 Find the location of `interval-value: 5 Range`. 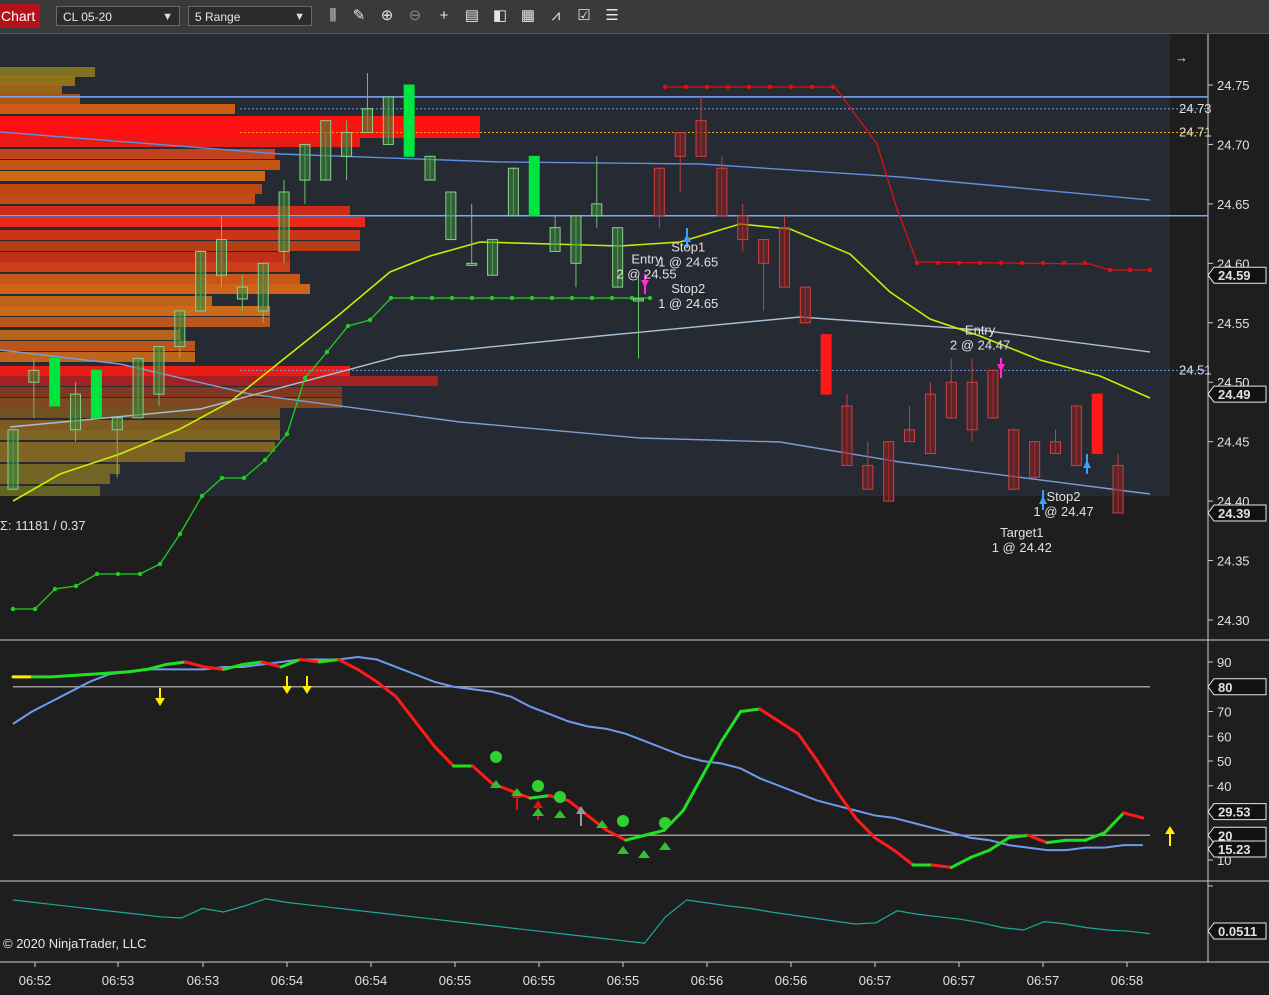

interval-value: 5 Range is located at coordinates (218, 17).